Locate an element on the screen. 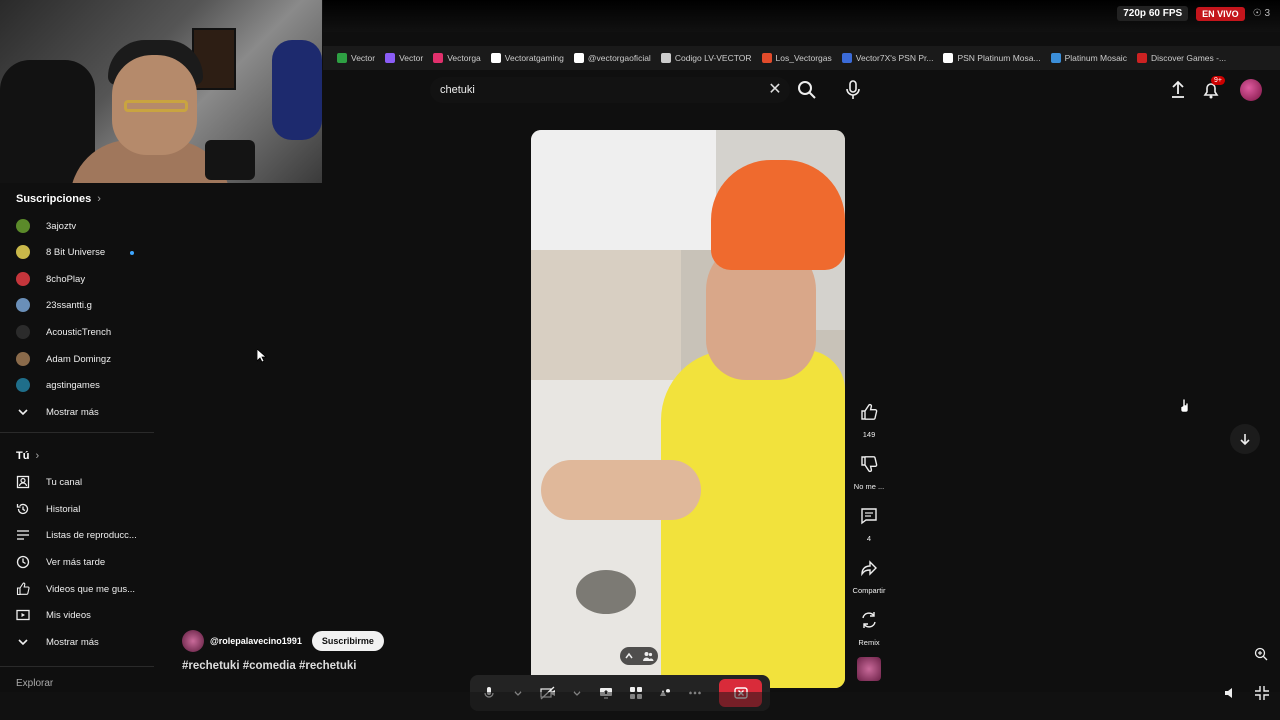 This screenshot has height=720, width=1280. video-icon is located at coordinates (23, 615).